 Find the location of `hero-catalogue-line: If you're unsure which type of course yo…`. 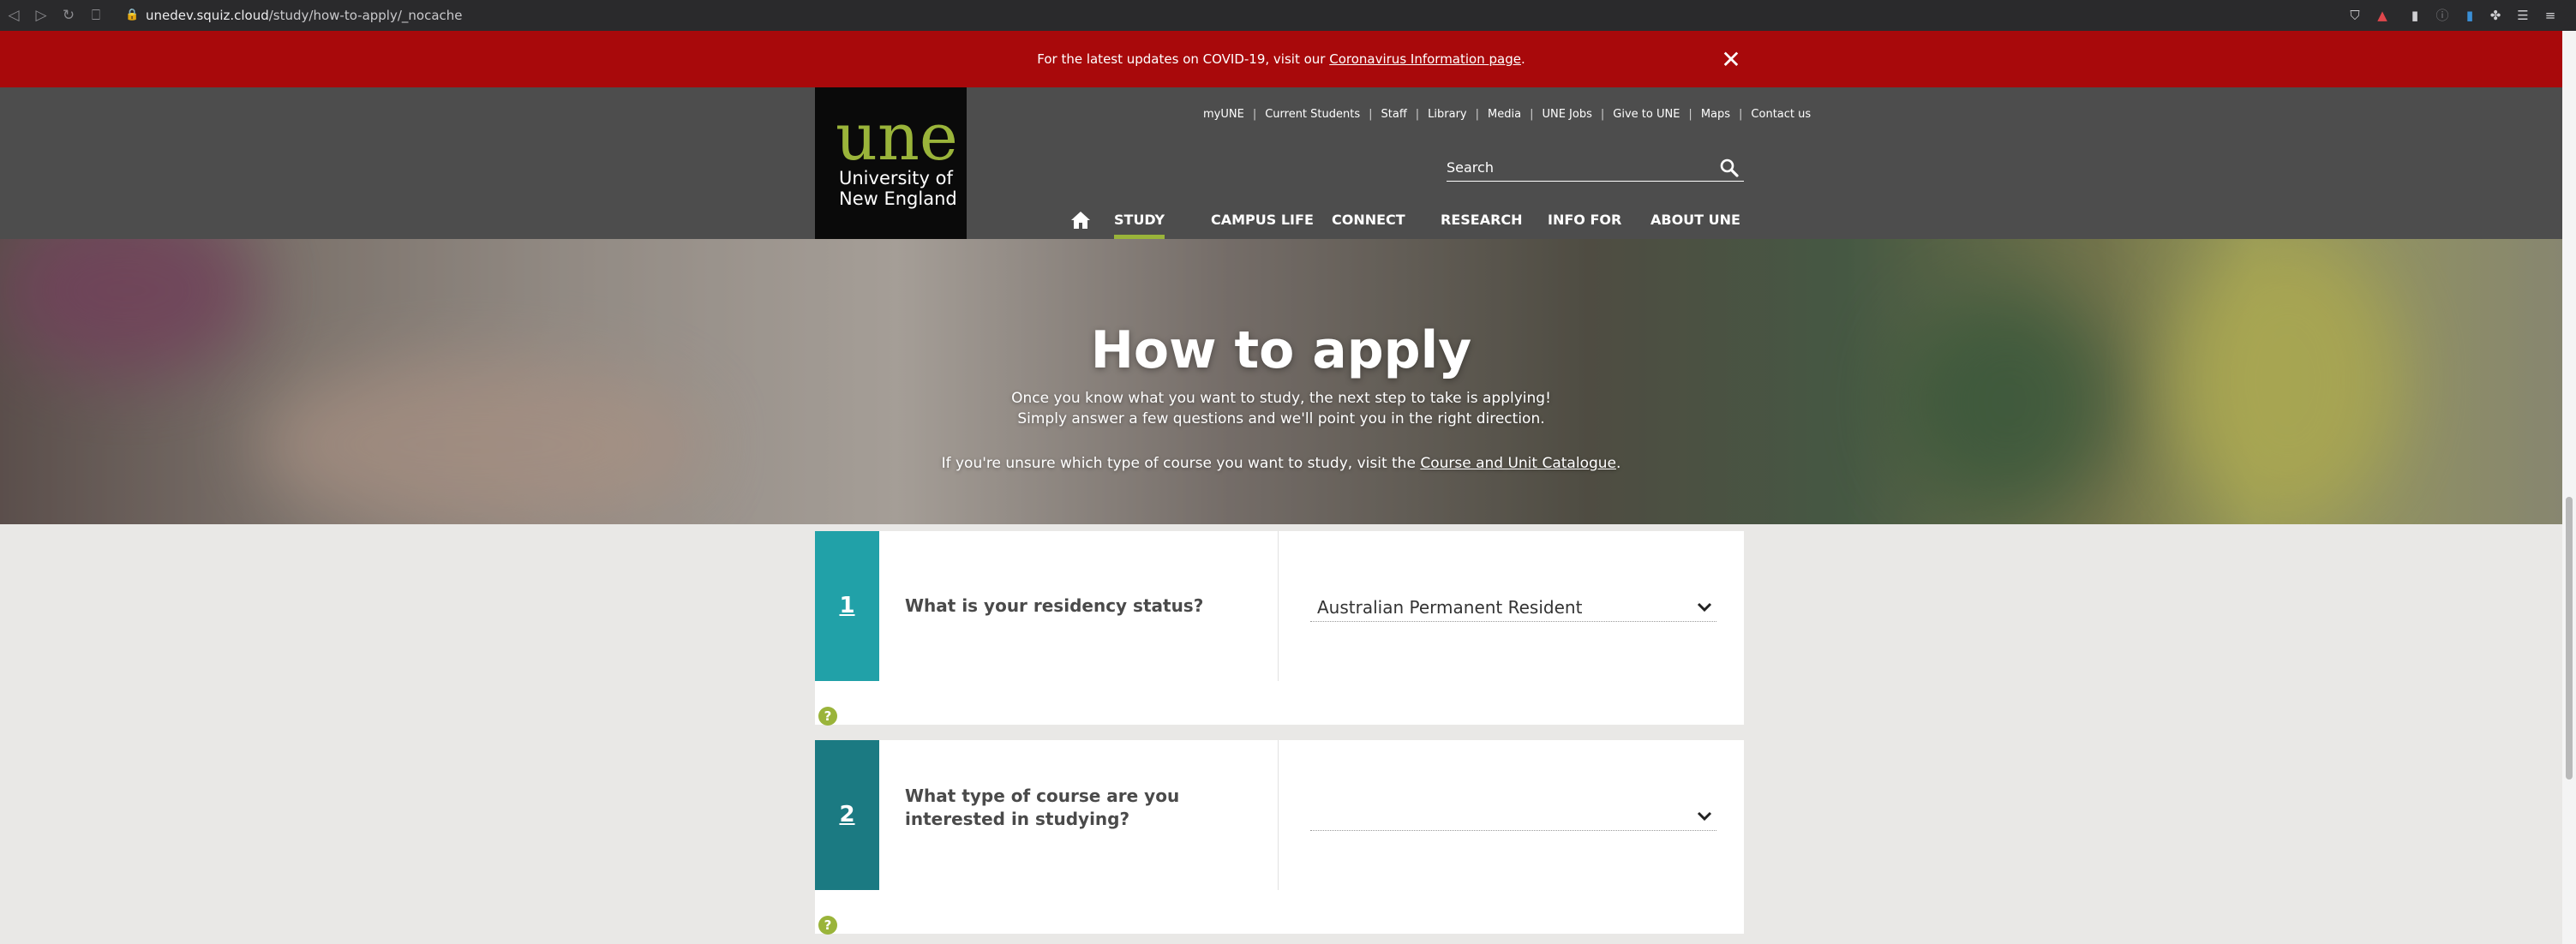

hero-catalogue-line: If you're unsure which type of course yo… is located at coordinates (1281, 463).